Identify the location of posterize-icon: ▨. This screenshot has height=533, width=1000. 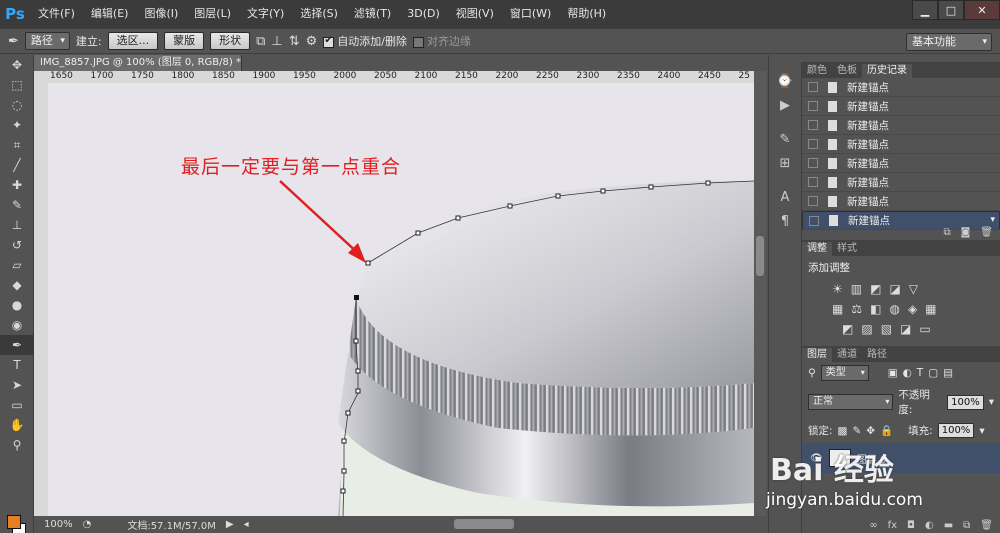
(866, 329).